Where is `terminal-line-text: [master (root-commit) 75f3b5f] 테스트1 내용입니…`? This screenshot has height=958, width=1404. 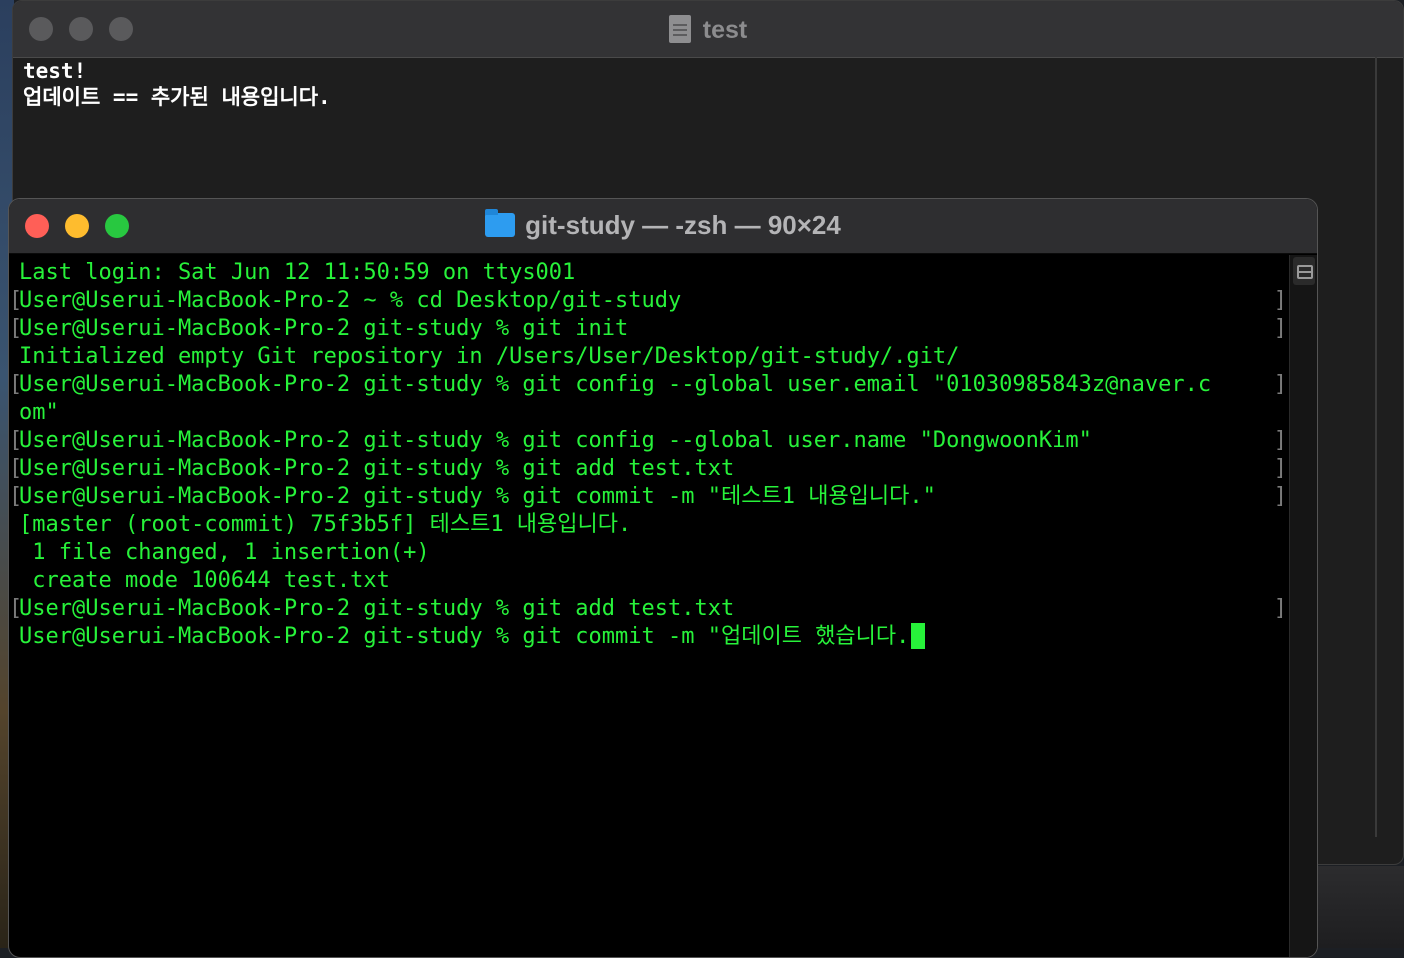 terminal-line-text: [master (root-commit) 75f3b5f] 테스트1 내용입니… is located at coordinates (325, 524).